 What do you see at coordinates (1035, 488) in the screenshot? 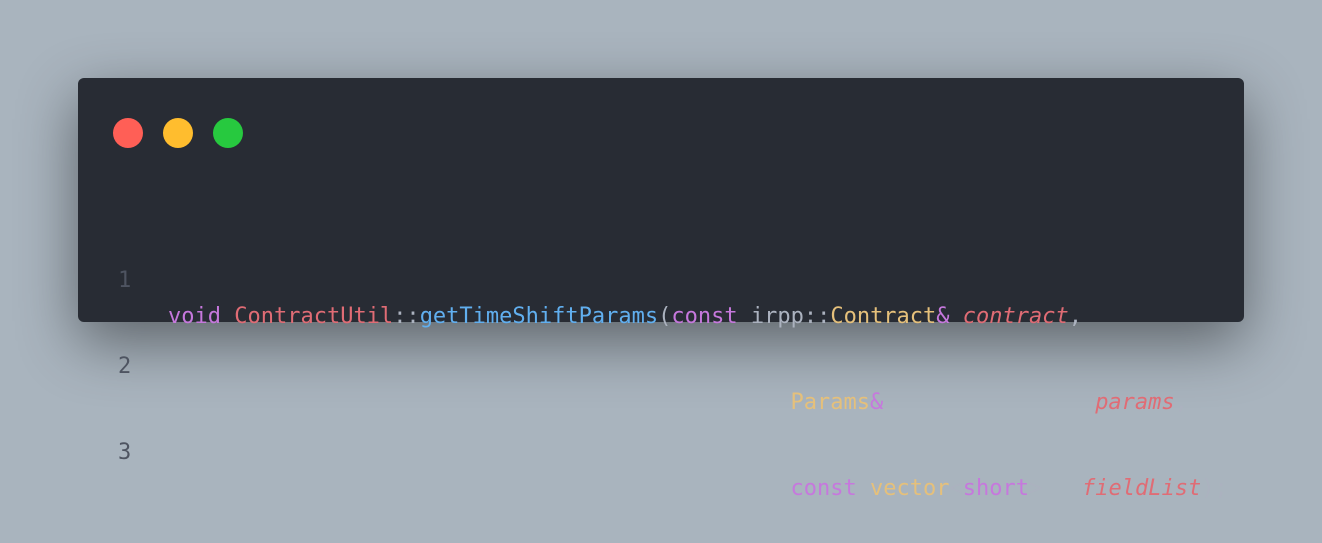
I see `code-token-punct: >` at bounding box center [1035, 488].